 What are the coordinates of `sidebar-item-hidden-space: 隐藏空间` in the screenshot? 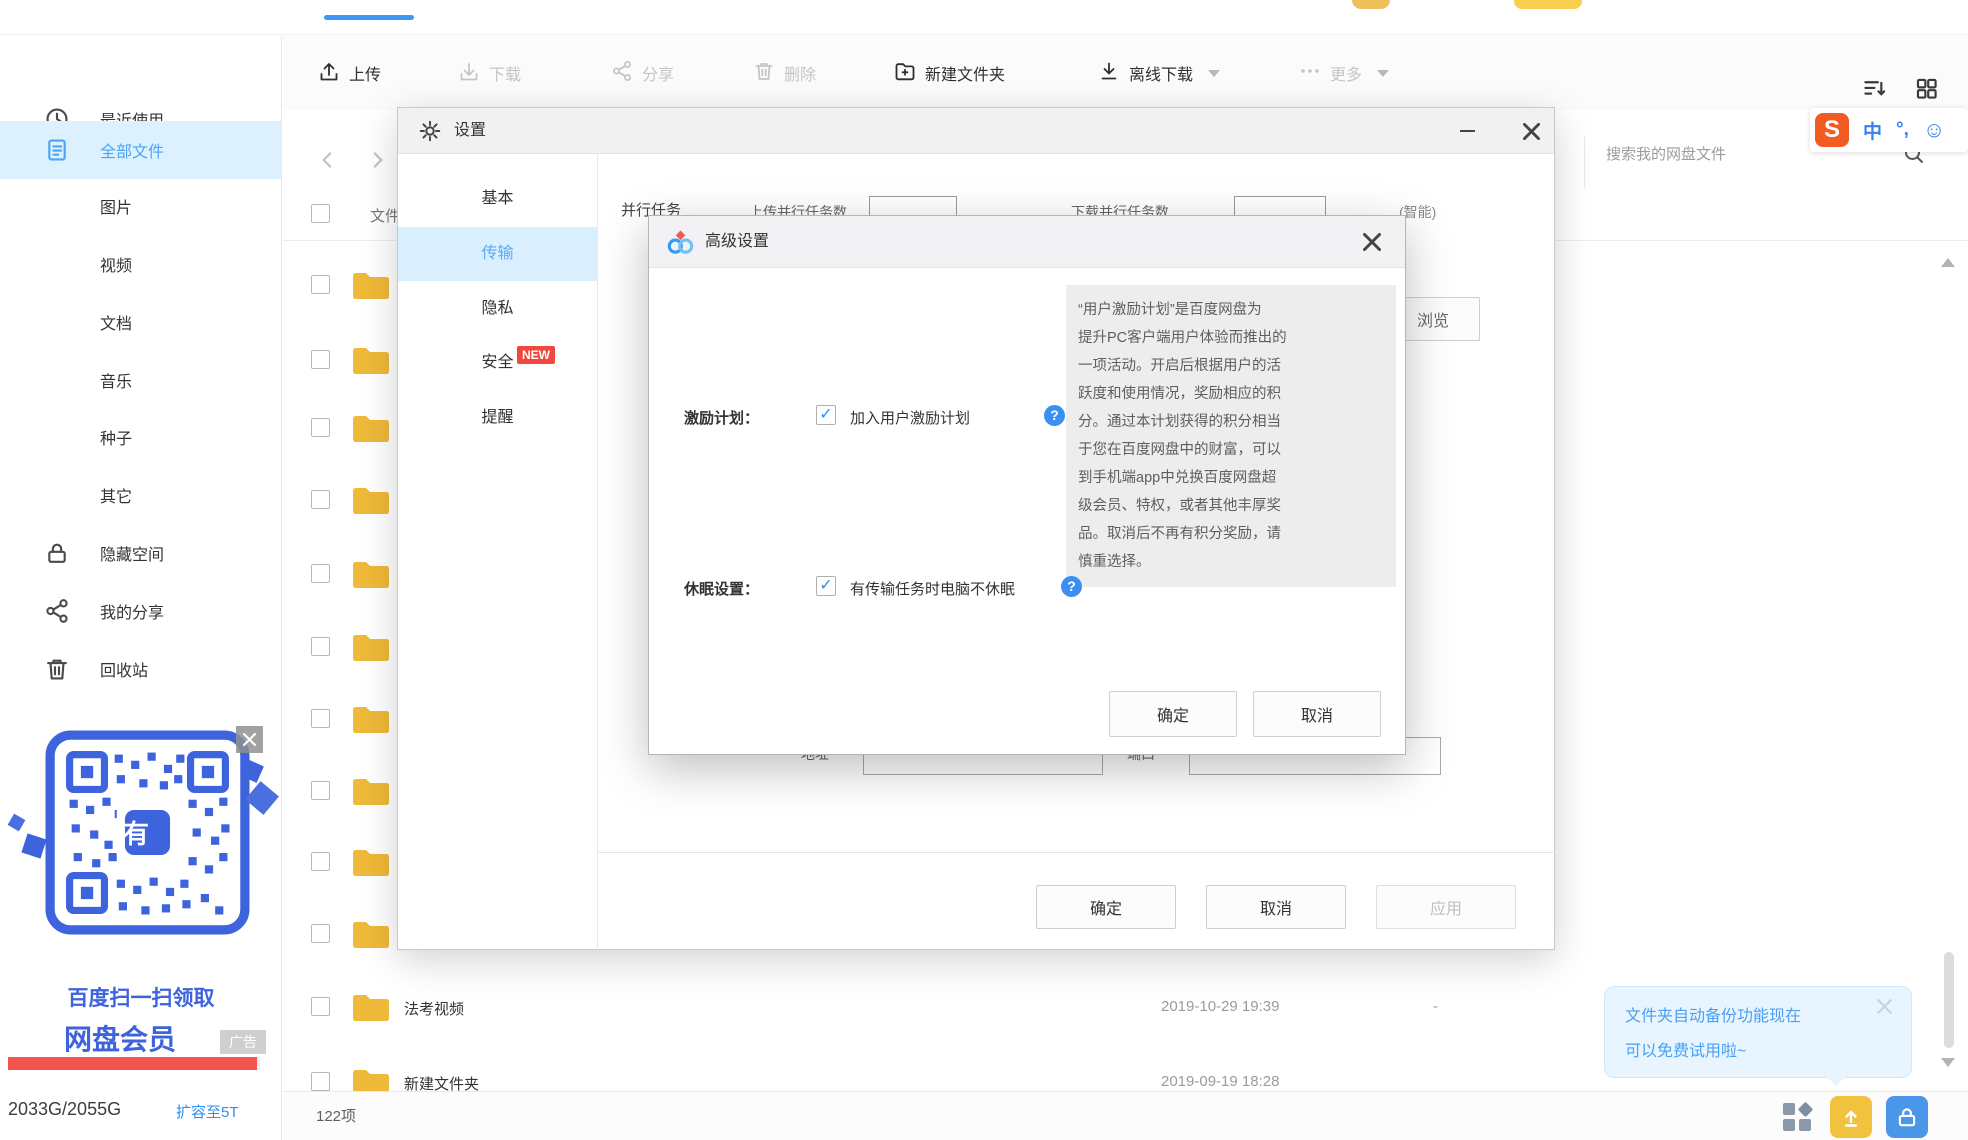 It's located at (141, 553).